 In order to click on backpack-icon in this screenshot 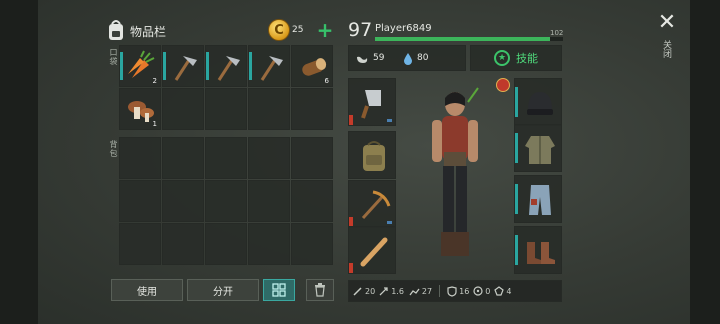, I will do `click(116, 30)`.